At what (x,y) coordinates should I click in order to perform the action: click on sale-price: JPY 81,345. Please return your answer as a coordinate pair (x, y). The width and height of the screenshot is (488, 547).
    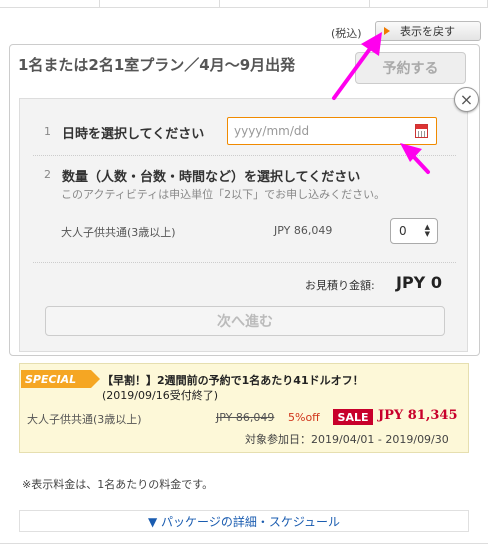
    Looking at the image, I should click on (418, 415).